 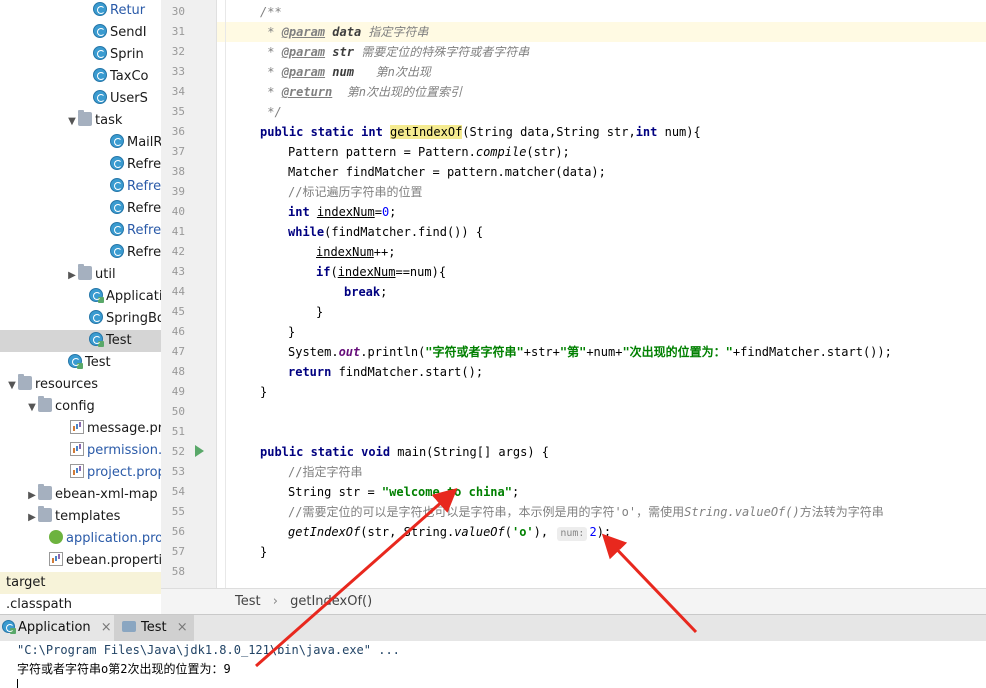 I want to click on console-output-line: 字符或者字符串o第2次出现的位置为：9, so click(x=124, y=669).